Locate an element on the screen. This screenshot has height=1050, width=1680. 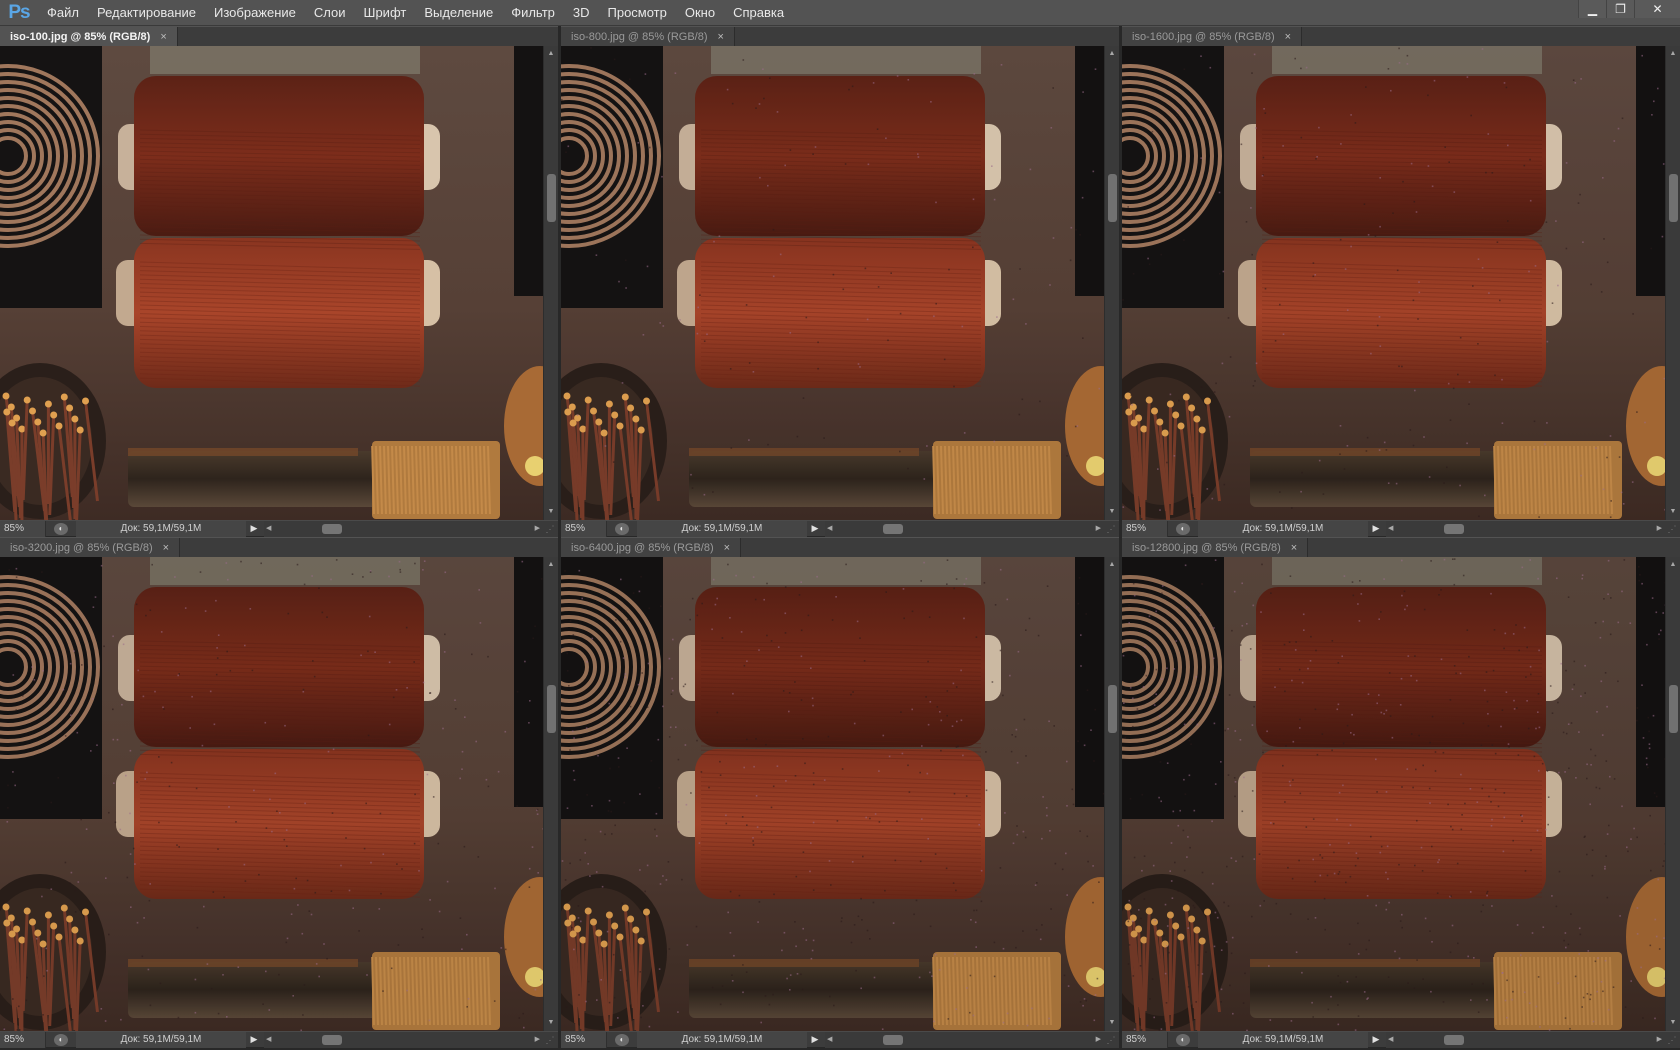
photoshop-logo: Ps is located at coordinates (19, 13).